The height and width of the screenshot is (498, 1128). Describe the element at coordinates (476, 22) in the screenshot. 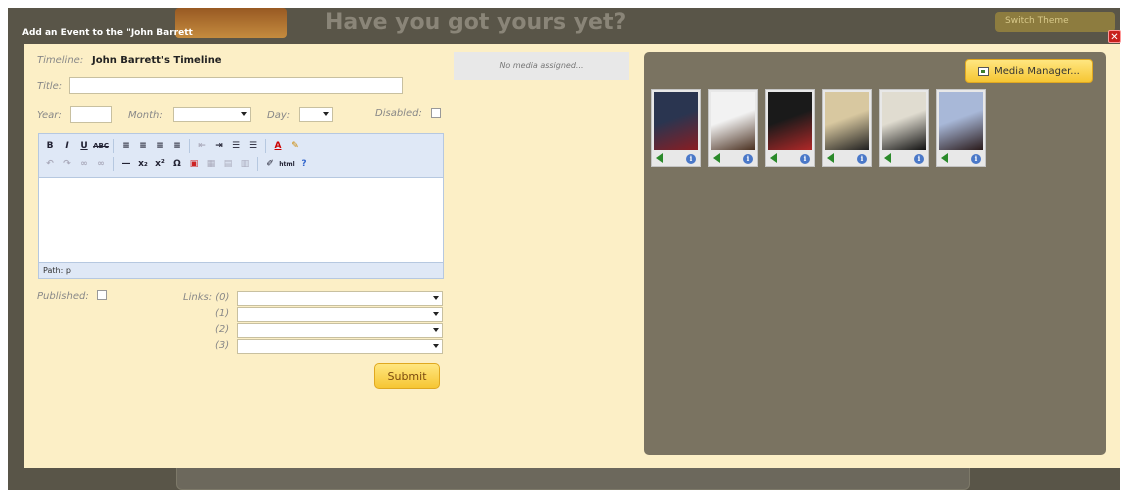

I see `site-tagline: Have you got yours yet?` at that location.